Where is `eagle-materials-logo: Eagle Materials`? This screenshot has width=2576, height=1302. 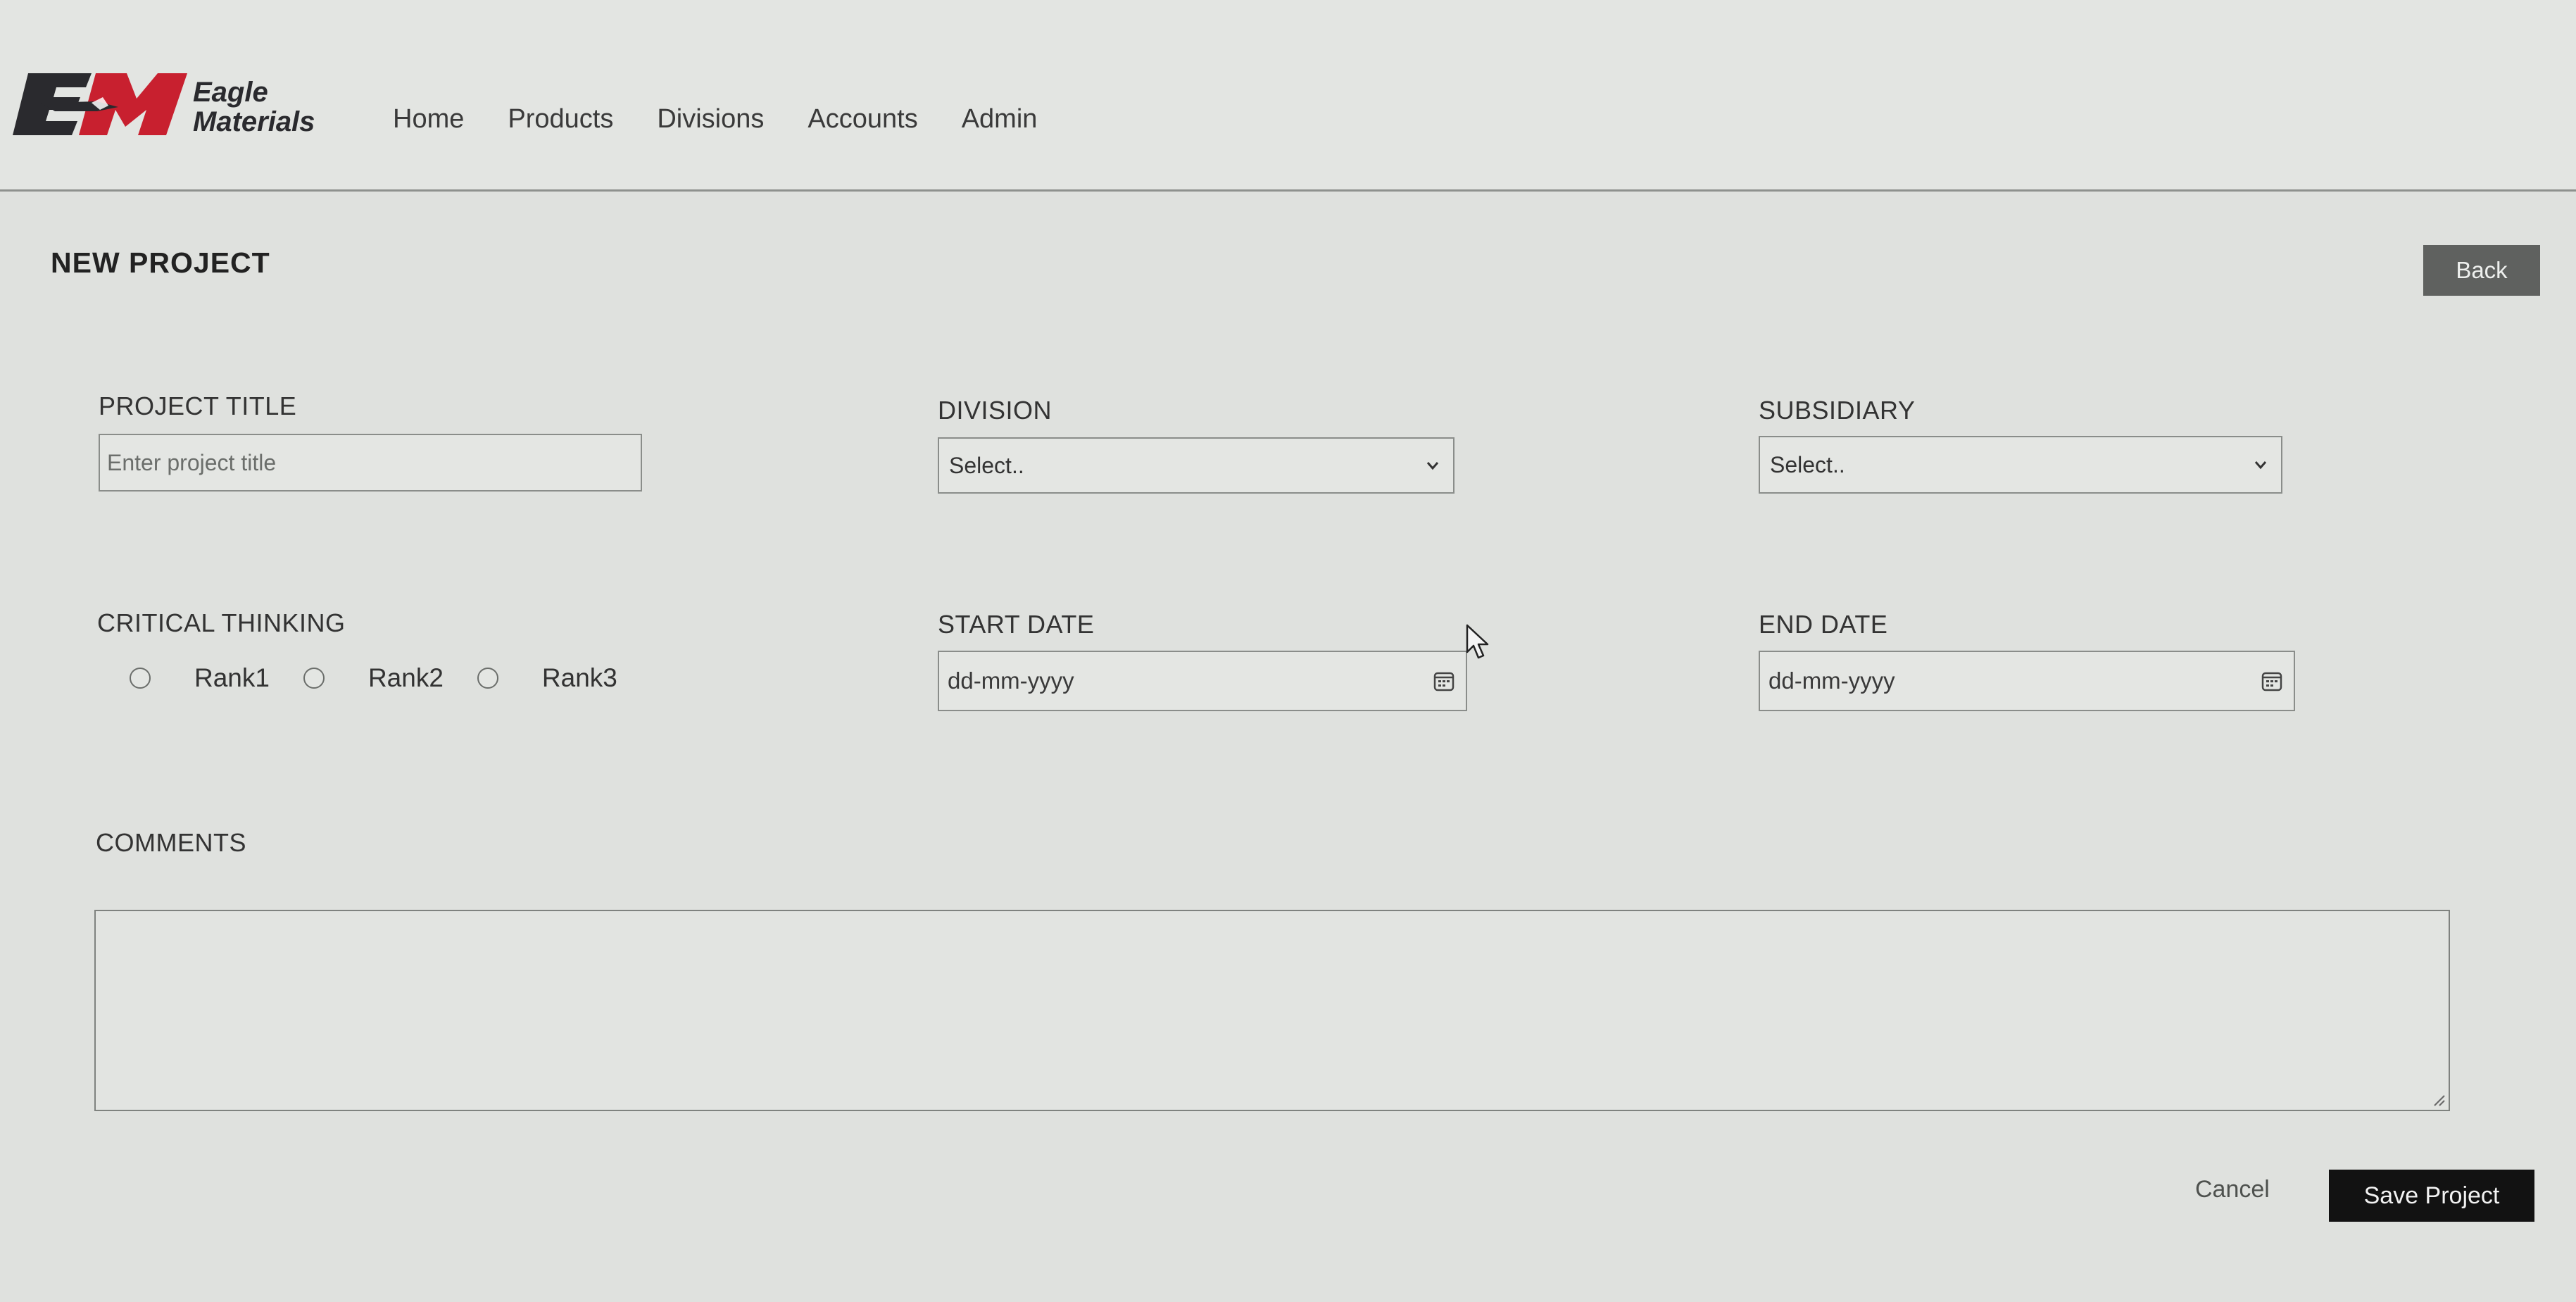 eagle-materials-logo: Eagle Materials is located at coordinates (175, 106).